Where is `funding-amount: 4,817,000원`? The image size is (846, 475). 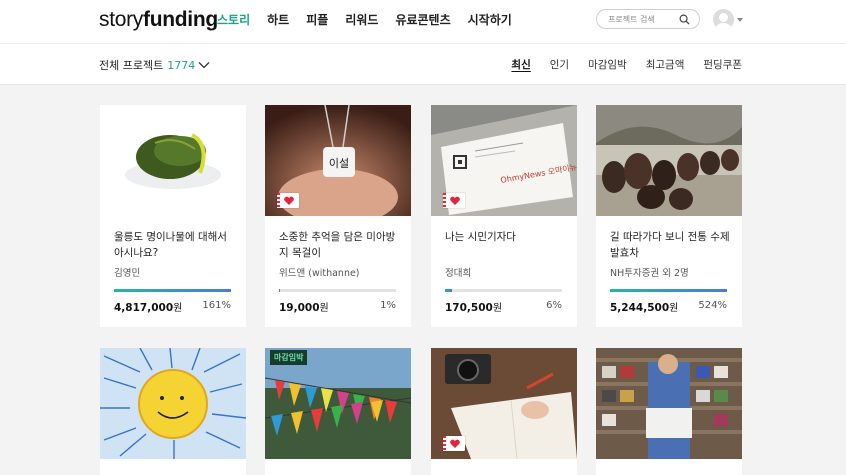
funding-amount: 4,817,000원 is located at coordinates (148, 306).